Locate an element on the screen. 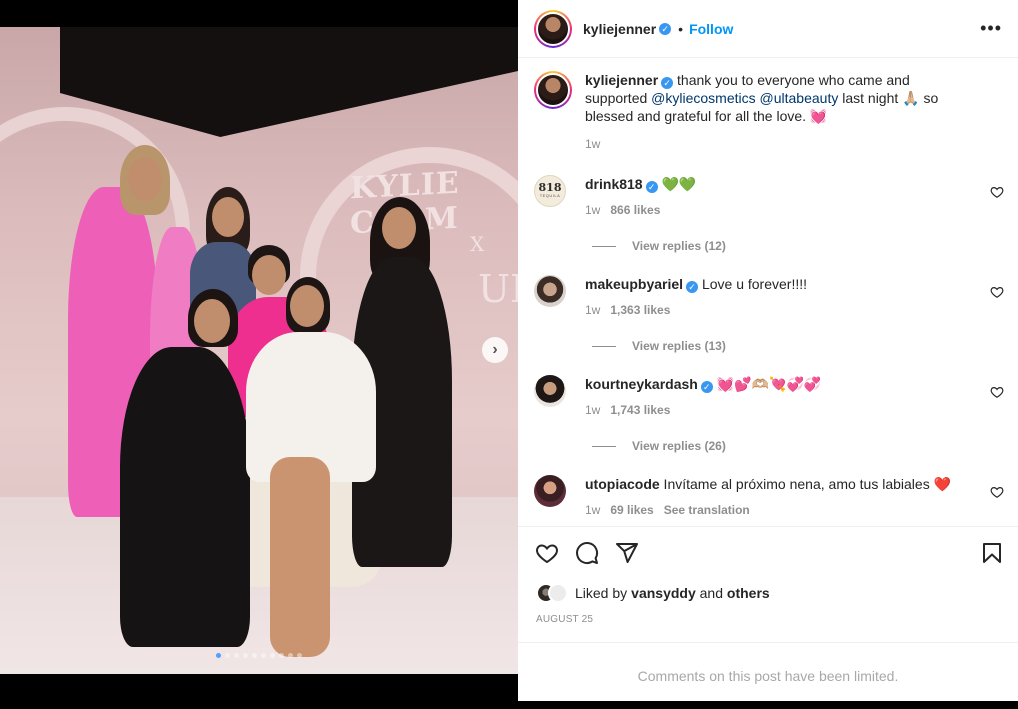  comment-meta: 1w 69 likes See translation is located at coordinates (667, 510).